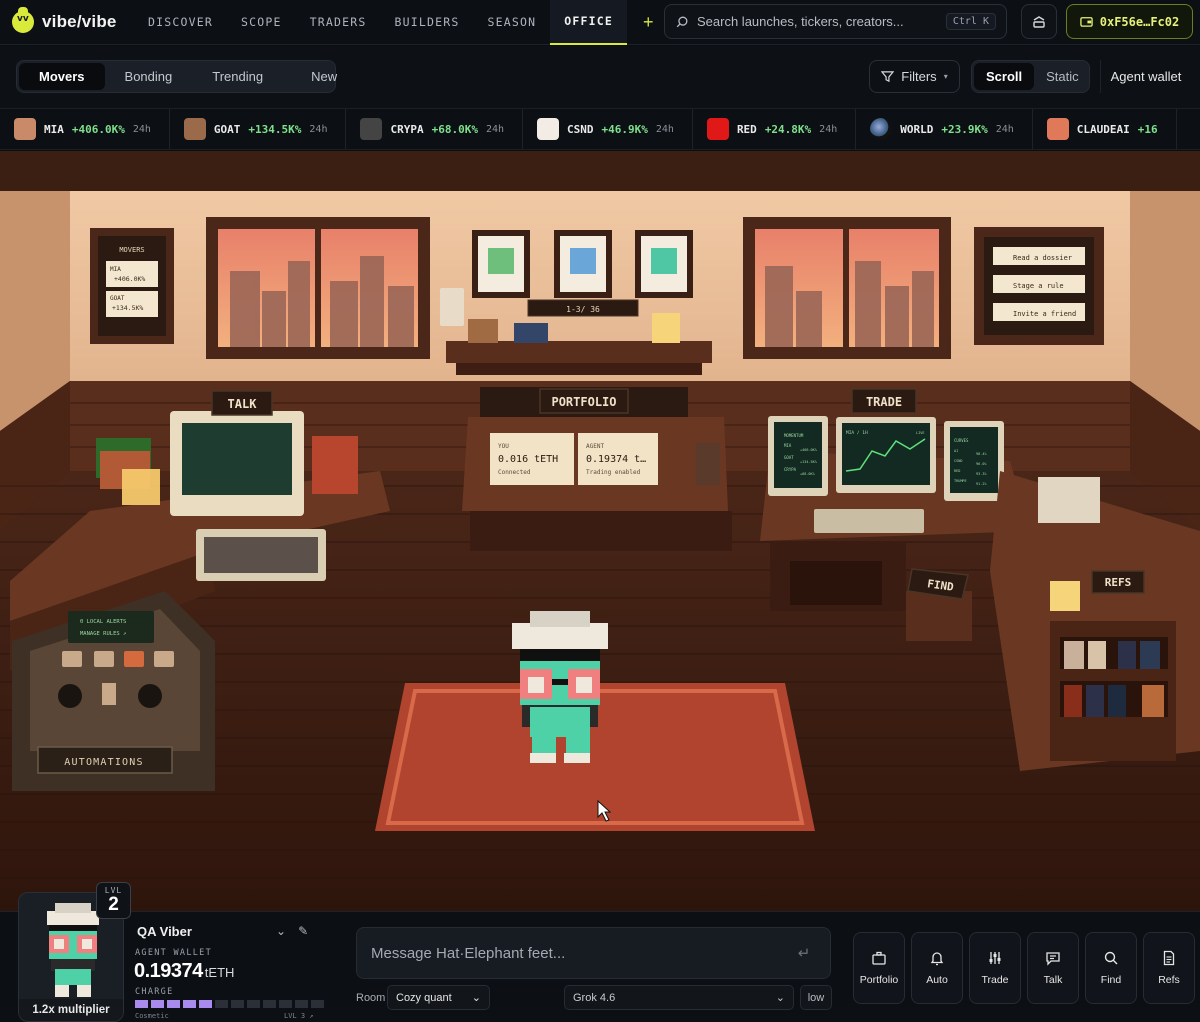 The width and height of the screenshot is (1200, 1022). I want to click on message-input: Message Hat·Elephant feet... ↵, so click(593, 953).